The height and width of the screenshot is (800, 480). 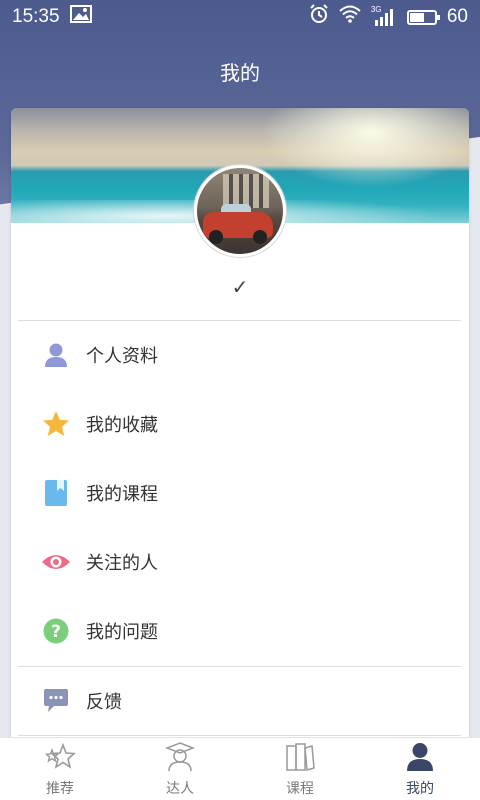 I want to click on menu-item-label: 关注的人, so click(x=122, y=563).